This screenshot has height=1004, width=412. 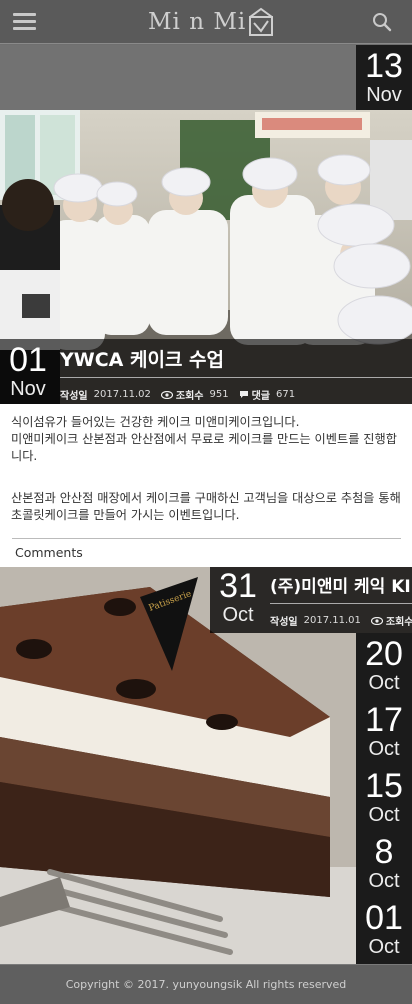 I want to click on post-month: Nov, so click(x=28, y=389).